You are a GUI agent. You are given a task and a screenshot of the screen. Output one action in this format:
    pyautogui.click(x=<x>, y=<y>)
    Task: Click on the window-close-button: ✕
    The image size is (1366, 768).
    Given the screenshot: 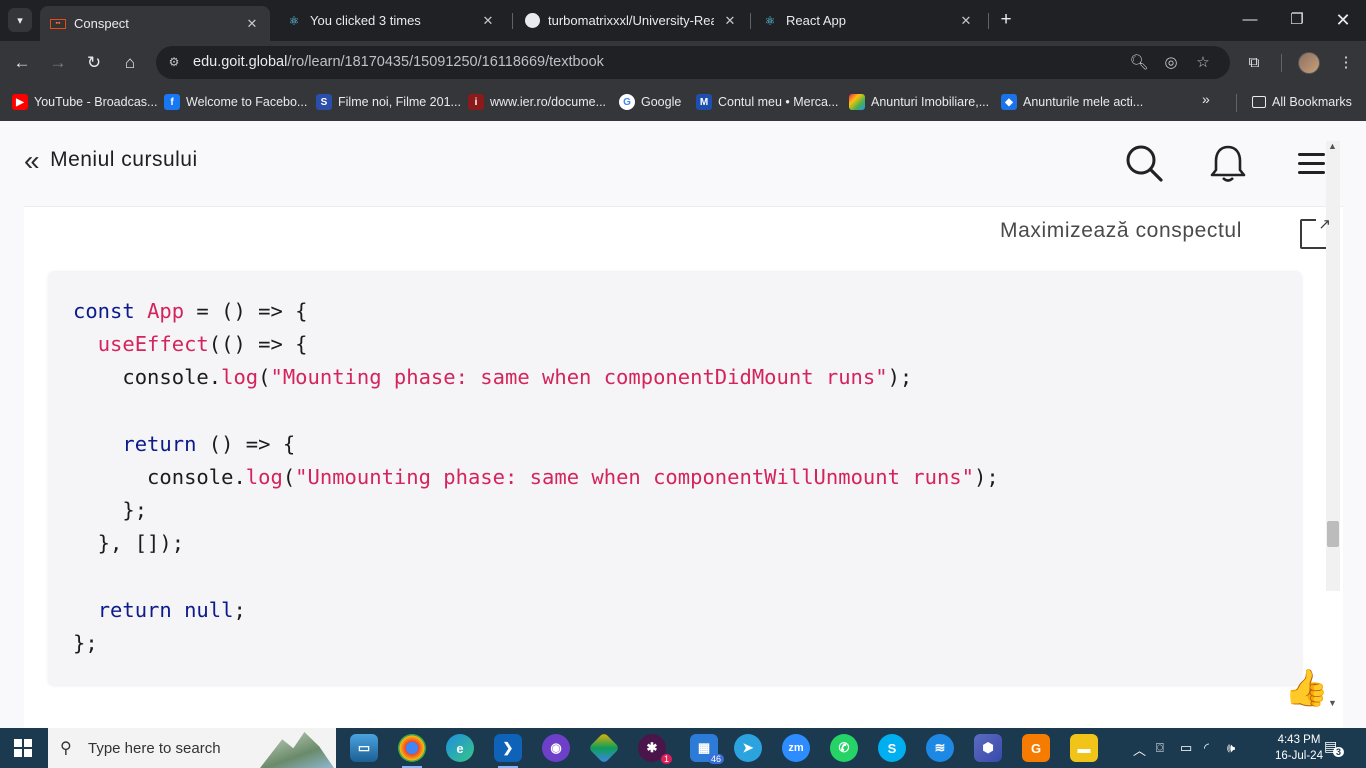 What is the action you would take?
    pyautogui.click(x=1343, y=20)
    